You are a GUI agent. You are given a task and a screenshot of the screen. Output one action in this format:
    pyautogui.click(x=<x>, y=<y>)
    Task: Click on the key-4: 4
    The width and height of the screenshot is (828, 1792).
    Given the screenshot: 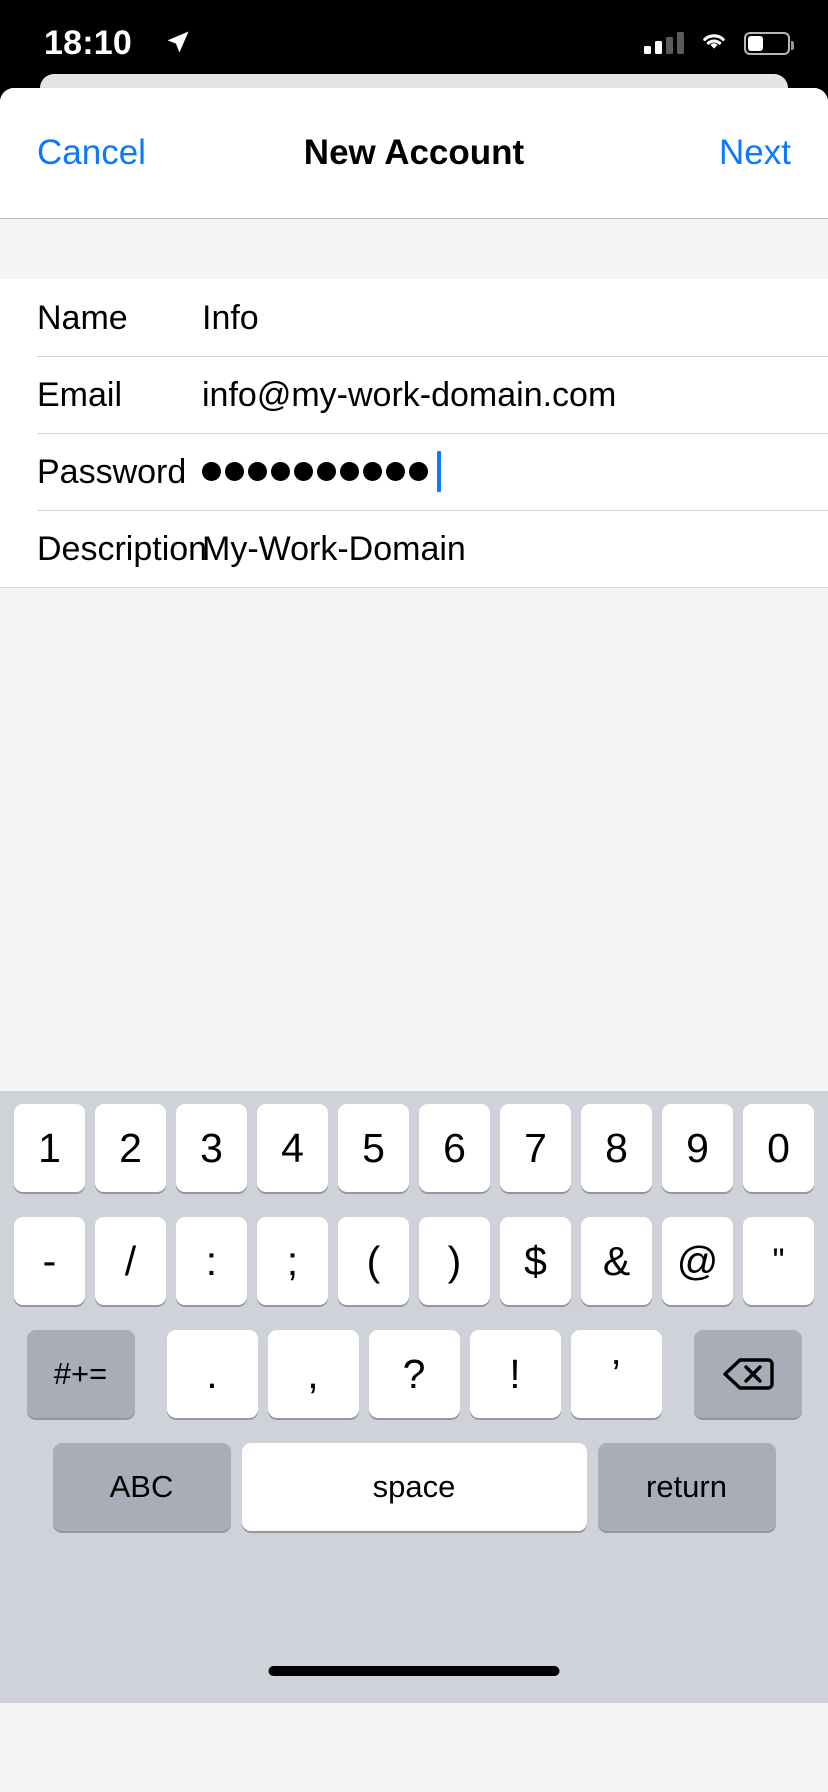 What is the action you would take?
    pyautogui.click(x=292, y=1148)
    